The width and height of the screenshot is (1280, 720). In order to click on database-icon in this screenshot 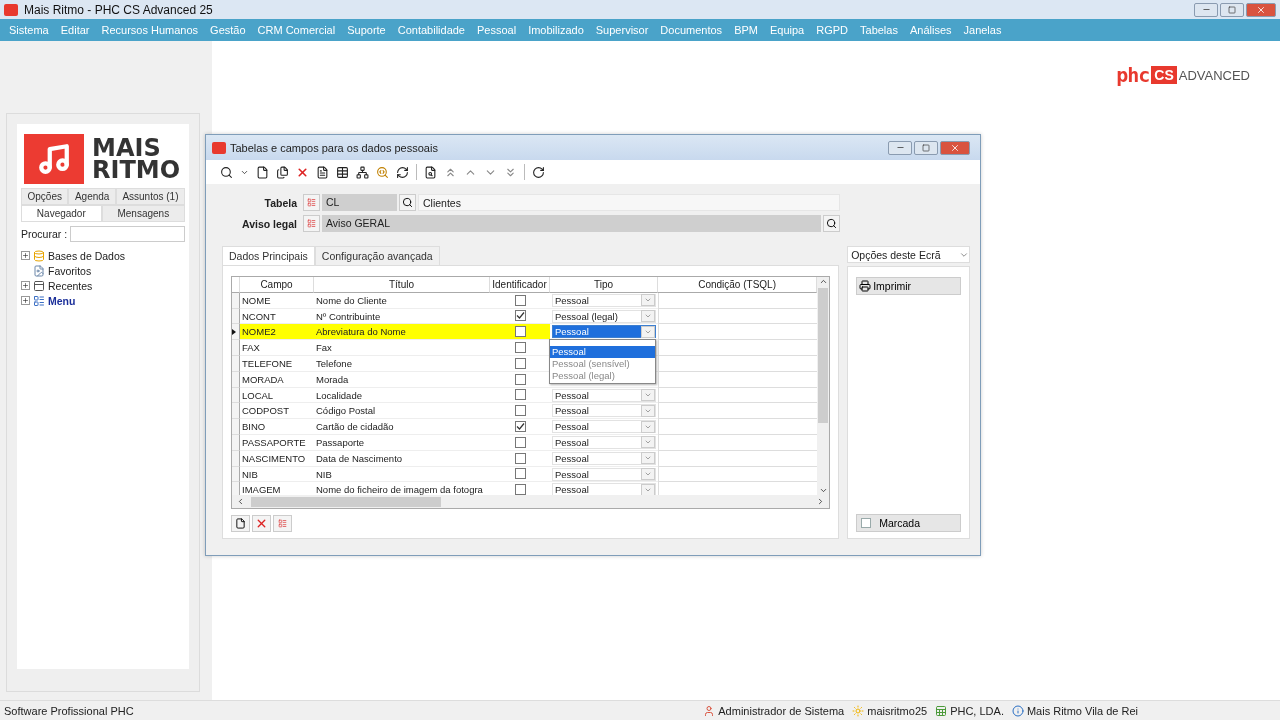, I will do `click(39, 255)`.